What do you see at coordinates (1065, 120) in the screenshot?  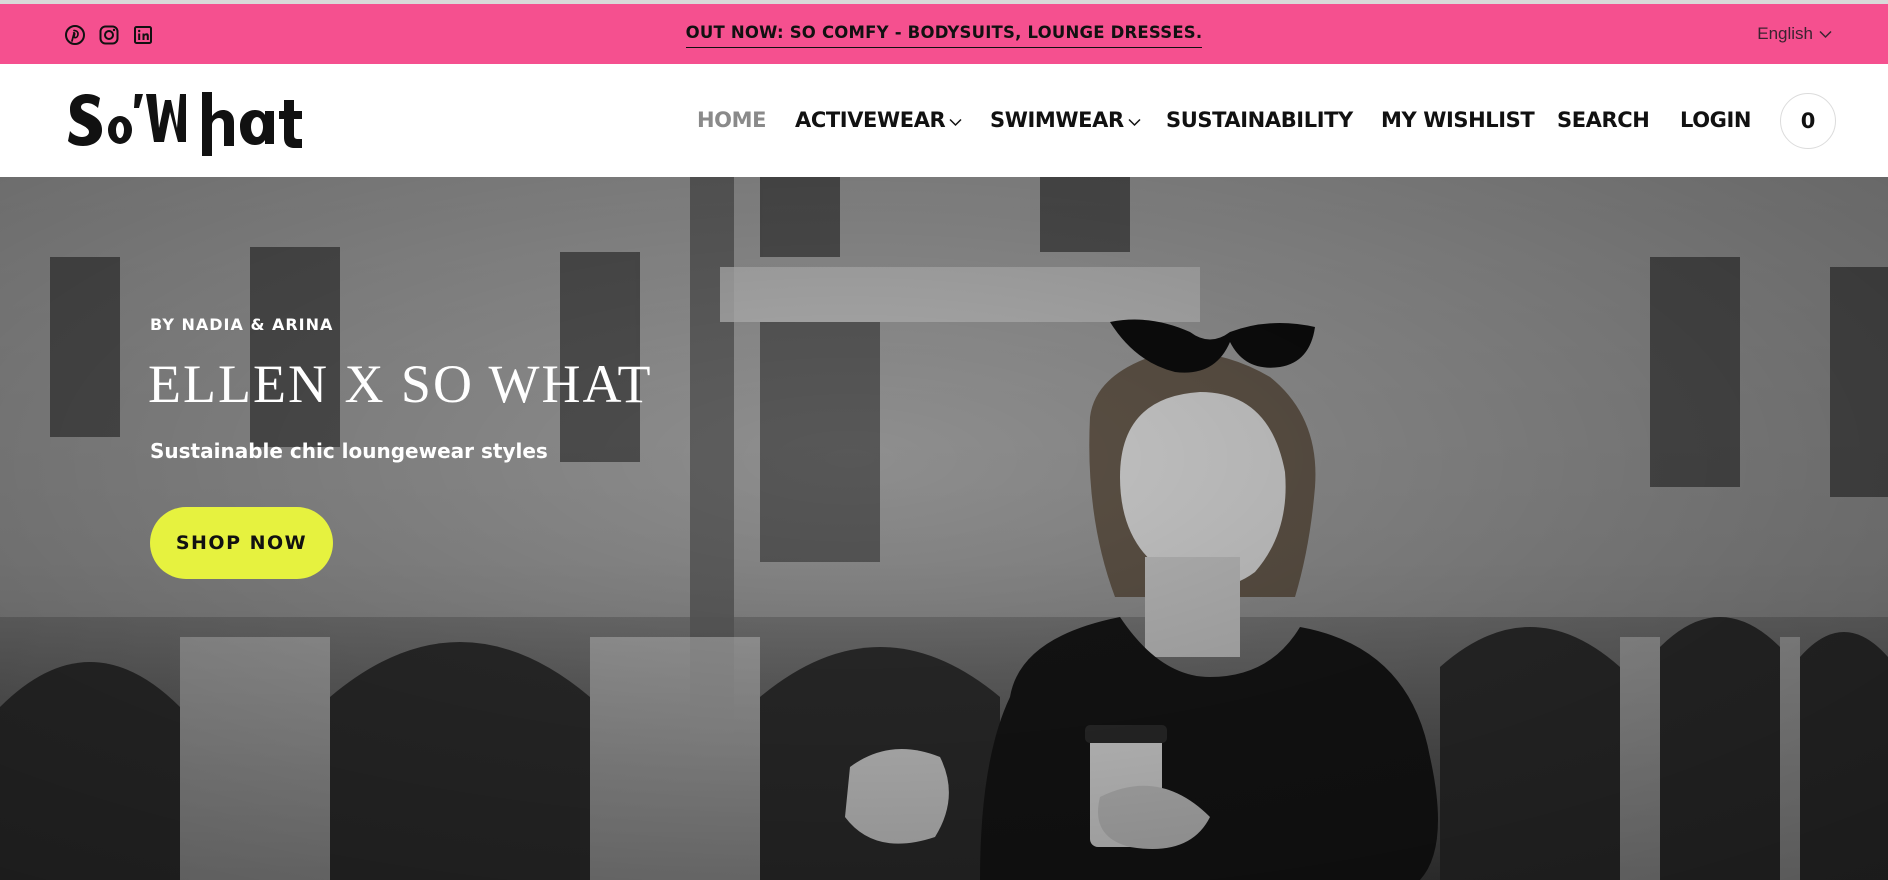 I see `nav-item-swimwear: SWIMWEAR` at bounding box center [1065, 120].